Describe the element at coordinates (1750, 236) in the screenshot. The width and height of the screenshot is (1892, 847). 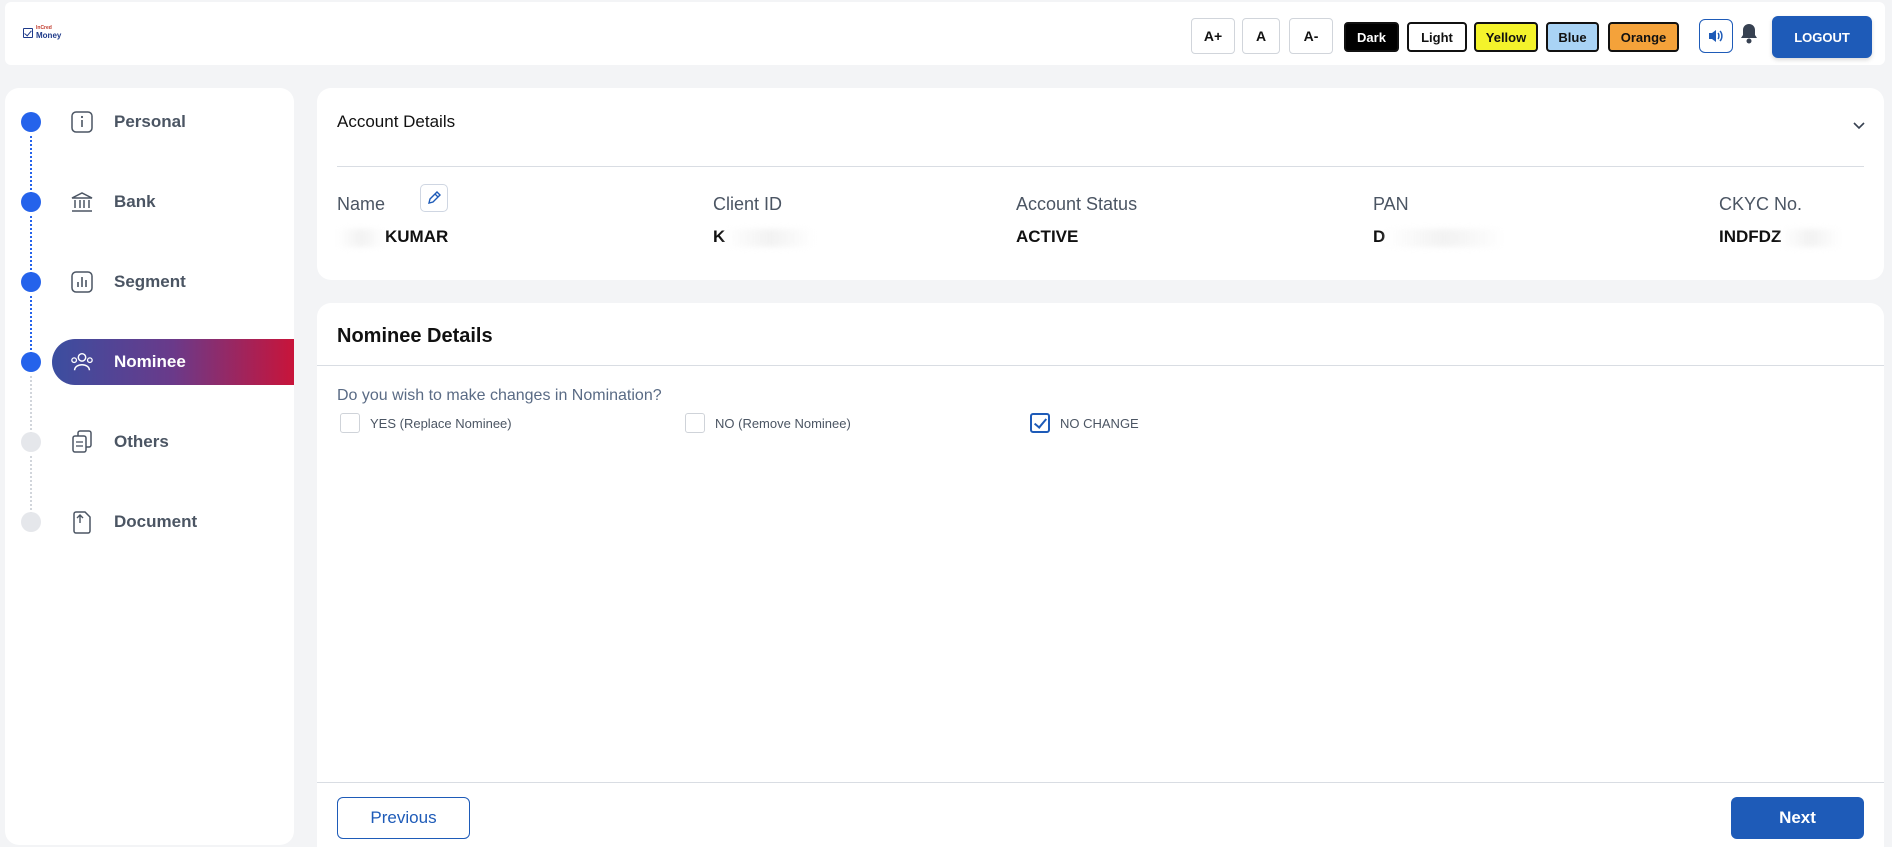
I see `field-value: INDFDZ` at that location.